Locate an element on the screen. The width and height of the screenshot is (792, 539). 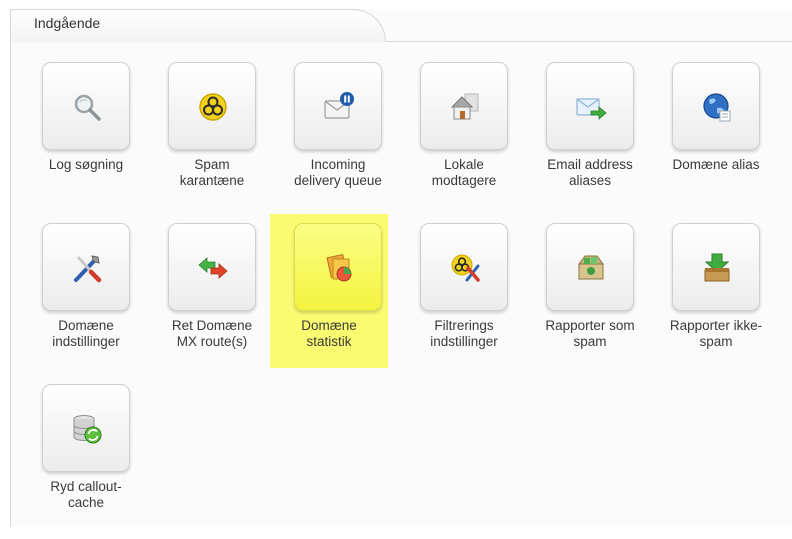
tile-clear-callout-cache: Ryd callout- cache is located at coordinates (77, 459).